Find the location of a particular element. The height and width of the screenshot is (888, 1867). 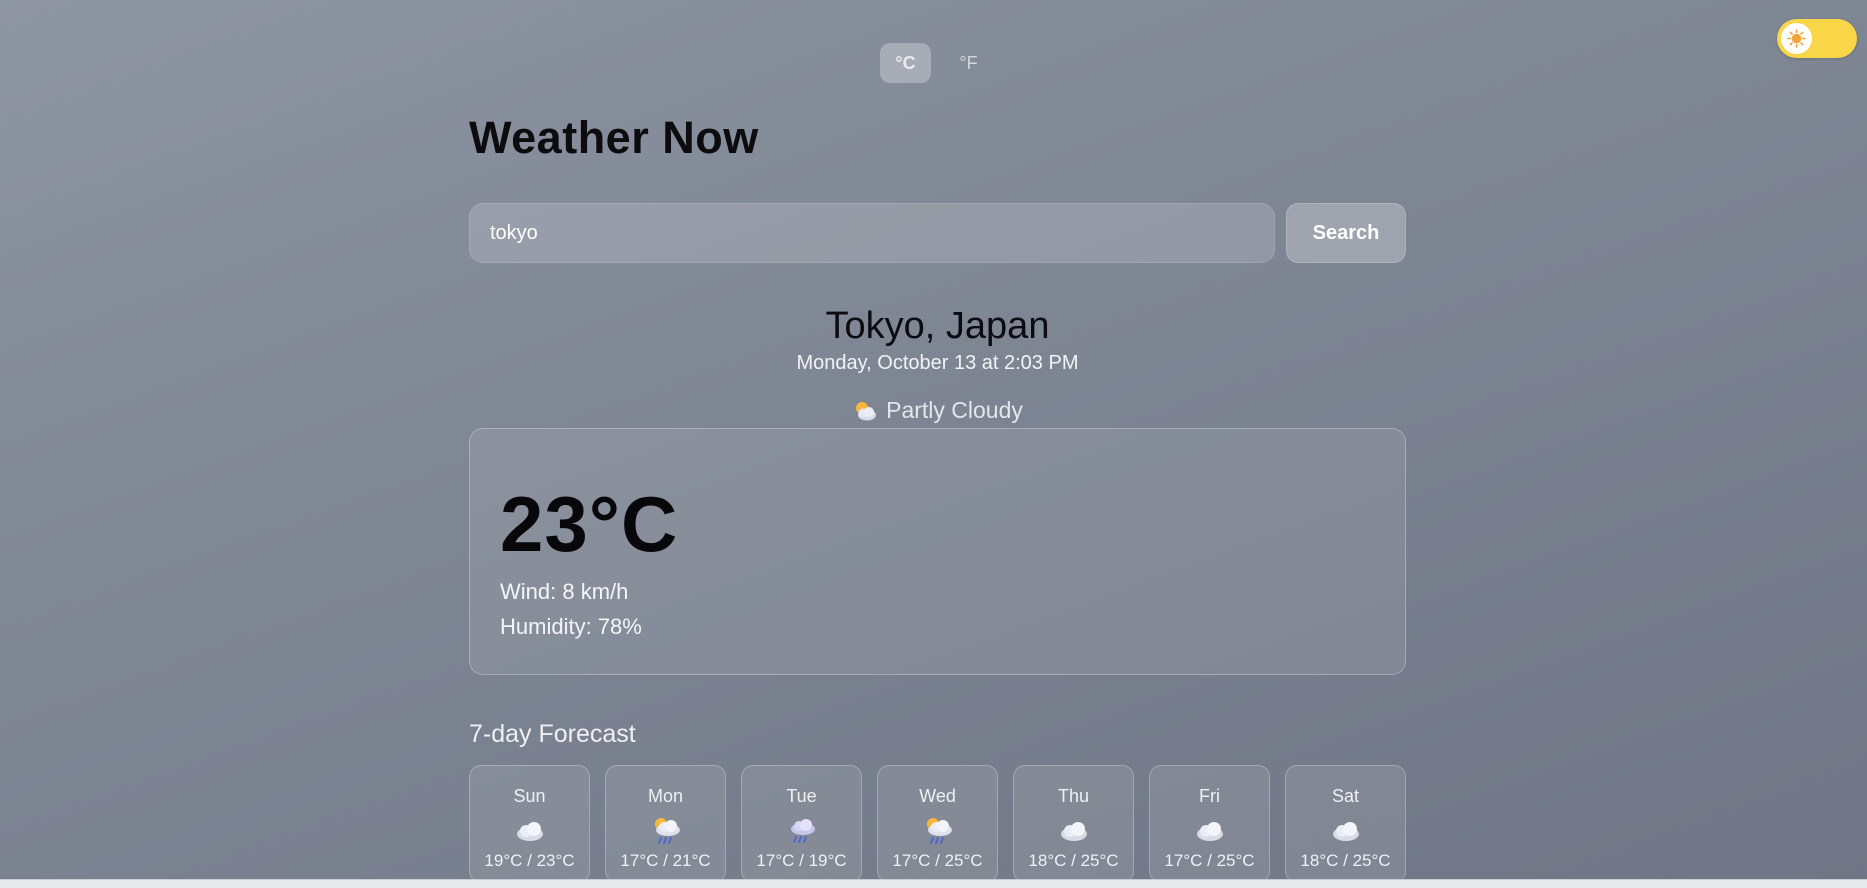

sun-icon is located at coordinates (1796, 38).